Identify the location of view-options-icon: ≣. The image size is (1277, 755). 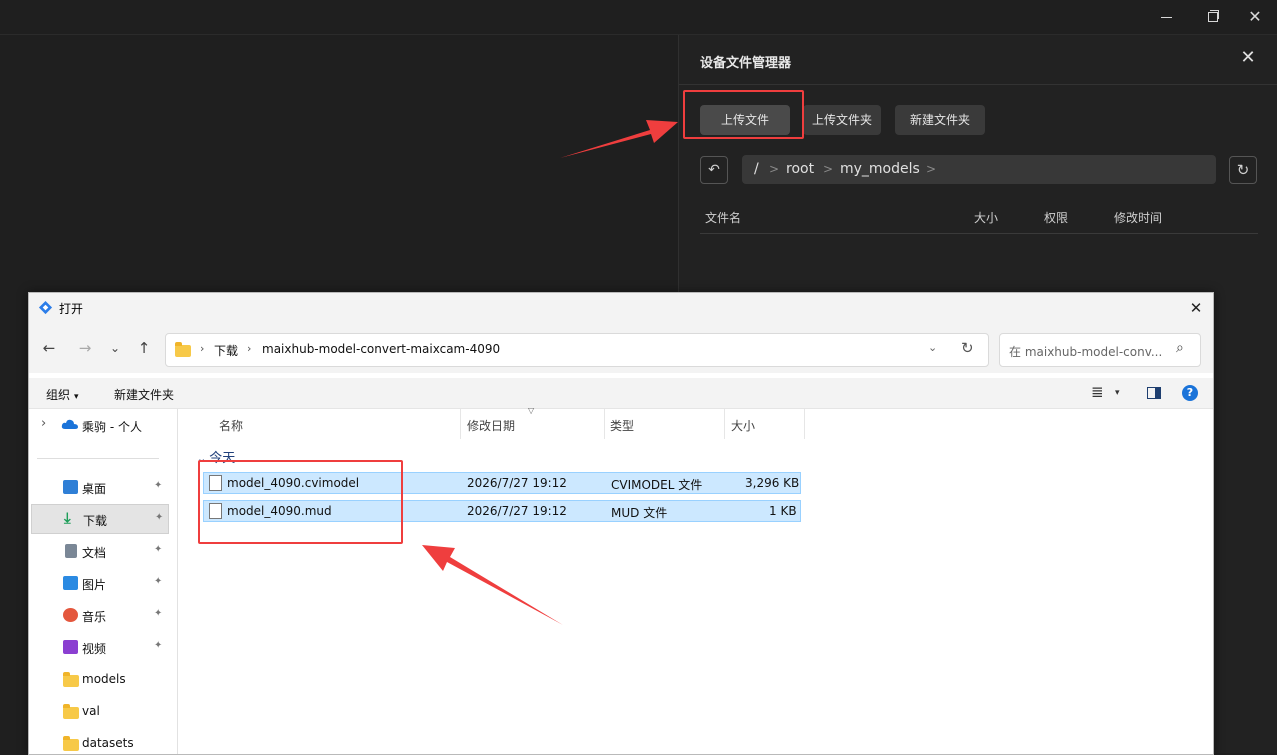
(1097, 392).